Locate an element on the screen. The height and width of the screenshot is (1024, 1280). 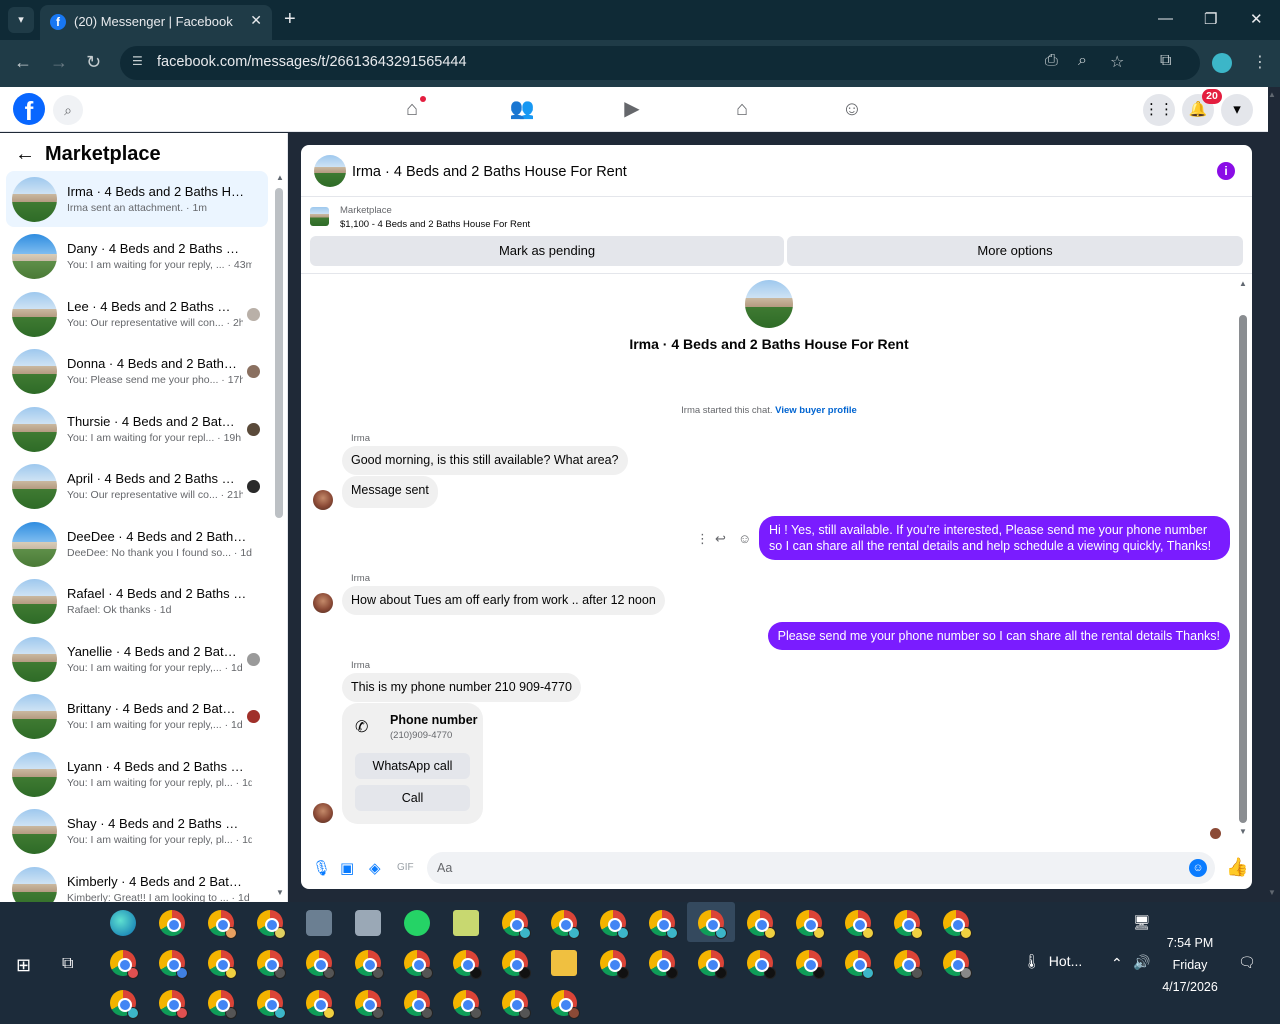
message-input: Aa ☺ is located at coordinates (821, 868).